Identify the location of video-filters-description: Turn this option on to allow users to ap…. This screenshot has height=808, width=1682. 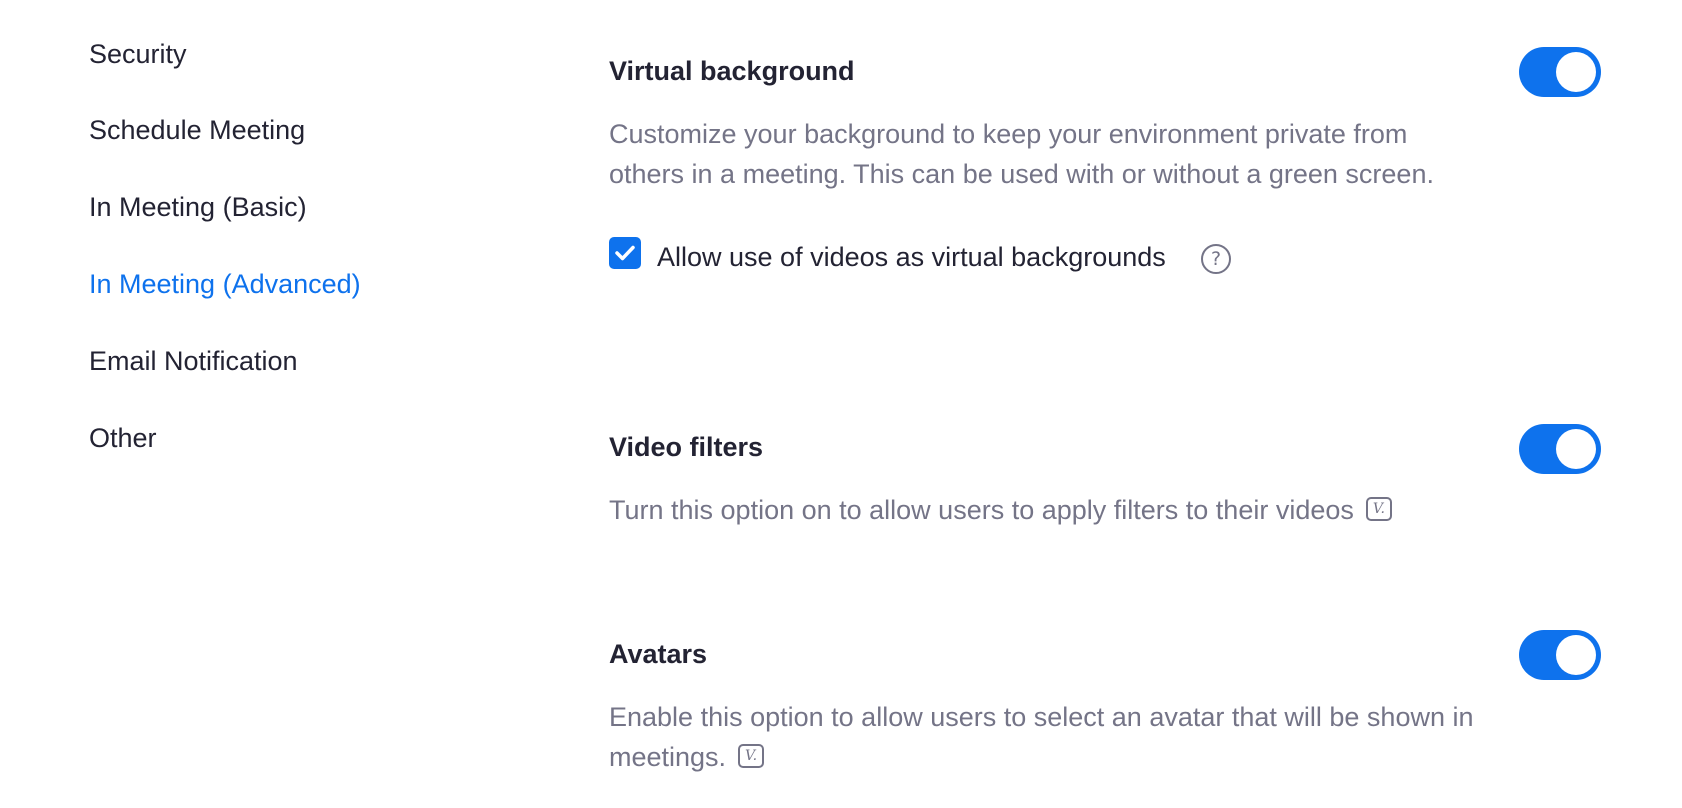
(981, 510).